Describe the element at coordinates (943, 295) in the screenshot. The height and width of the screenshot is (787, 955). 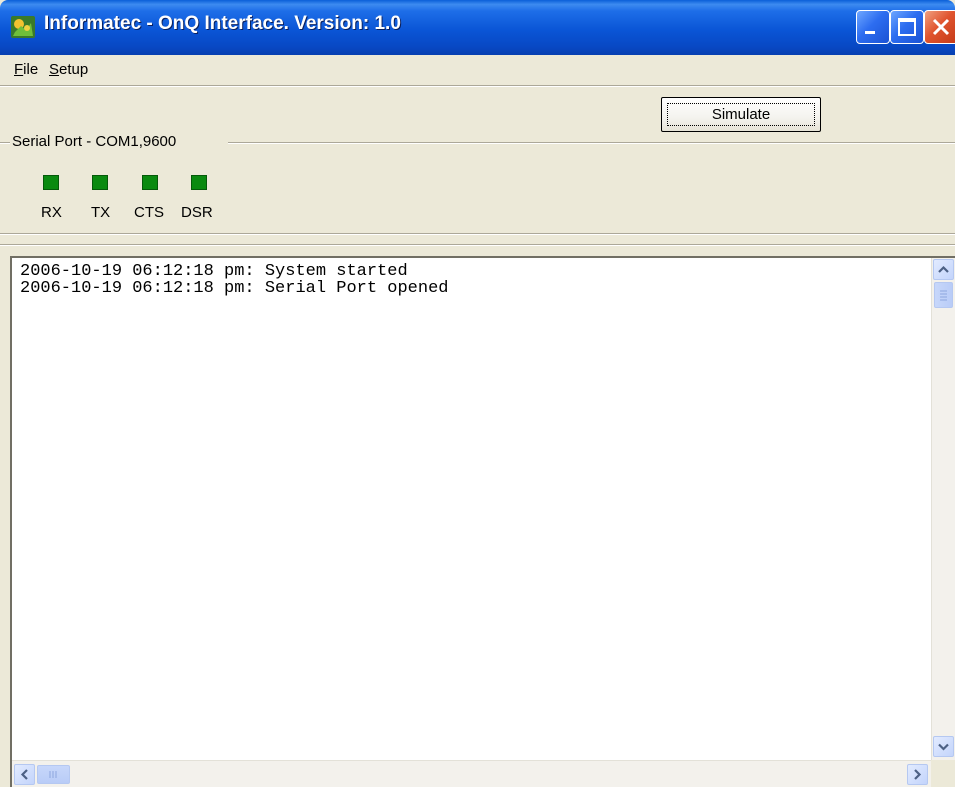
I see `vertical-scroll-thumb` at that location.